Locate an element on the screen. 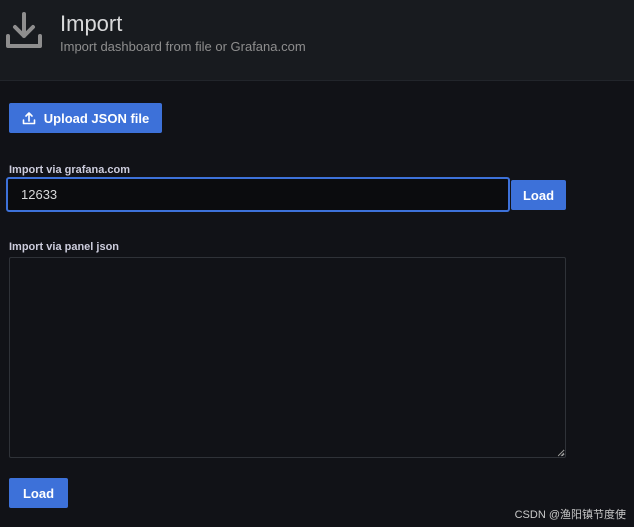 The width and height of the screenshot is (634, 527). grafana-import-label: Import via grafana.com is located at coordinates (70, 170).